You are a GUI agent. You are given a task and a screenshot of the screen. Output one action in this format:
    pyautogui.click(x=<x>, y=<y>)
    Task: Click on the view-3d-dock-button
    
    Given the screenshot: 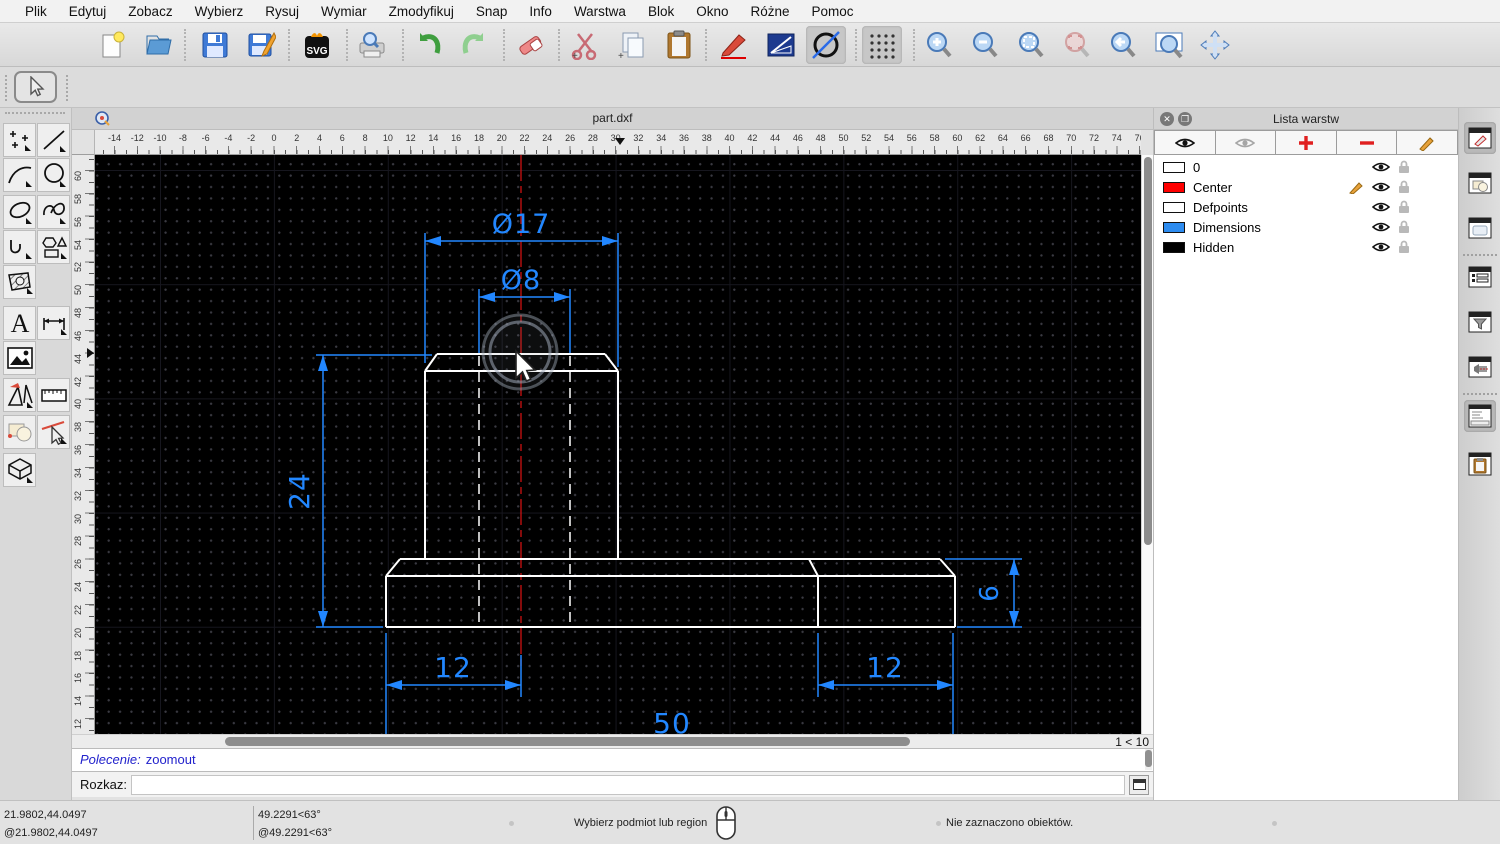 What is the action you would take?
    pyautogui.click(x=1480, y=367)
    